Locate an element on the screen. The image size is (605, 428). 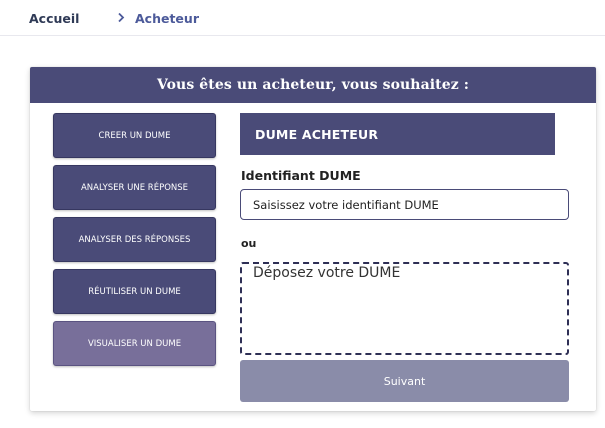
dume-dropzone: Déposez votre DUME is located at coordinates (404, 308).